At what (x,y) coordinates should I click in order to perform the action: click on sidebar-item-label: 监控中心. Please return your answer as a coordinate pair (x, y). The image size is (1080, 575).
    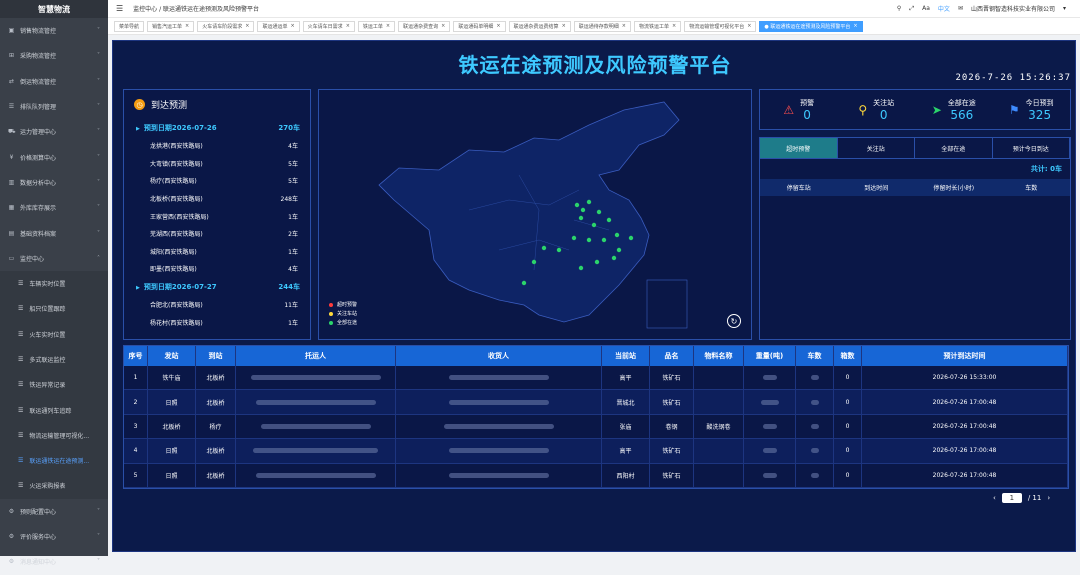
    Looking at the image, I should click on (32, 259).